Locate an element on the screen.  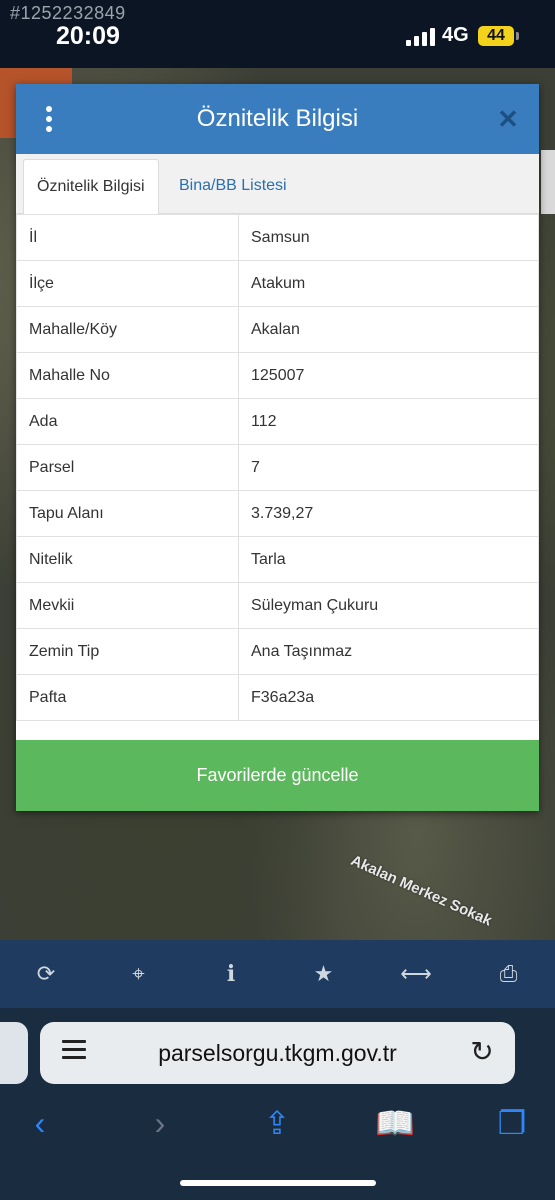
table-row: Tapu Alanı 3.739,27 is located at coordinates (277, 513).